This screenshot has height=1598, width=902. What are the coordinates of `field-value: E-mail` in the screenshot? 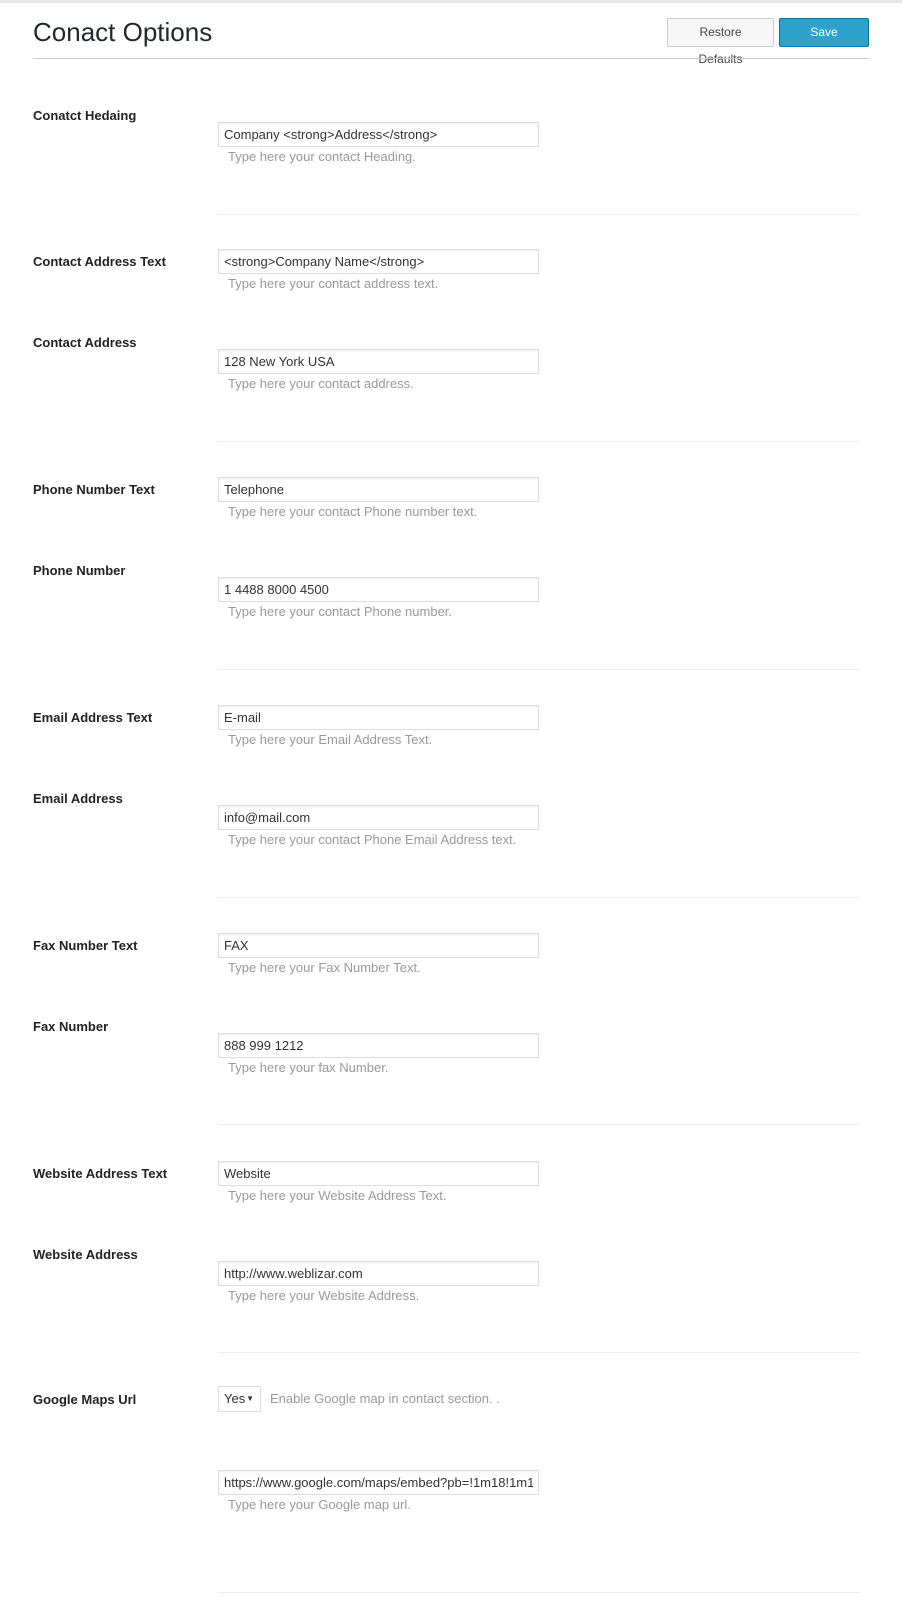 It's located at (242, 717).